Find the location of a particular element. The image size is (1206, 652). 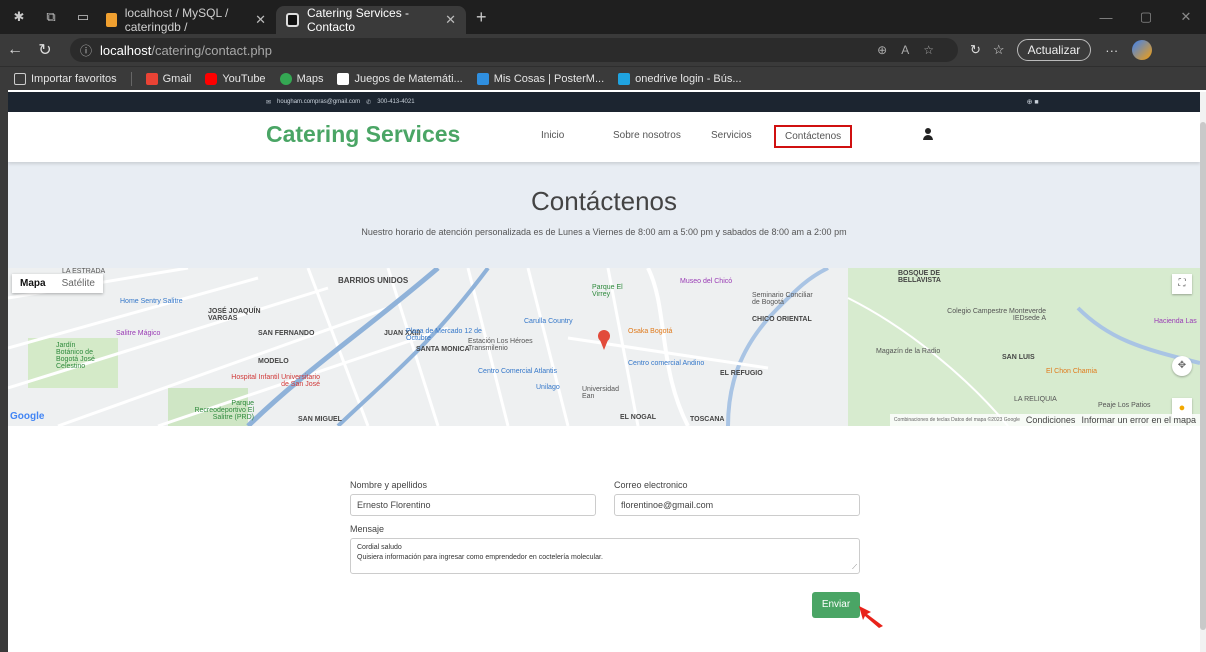

nav-inicio: Inicio is located at coordinates (552, 135).